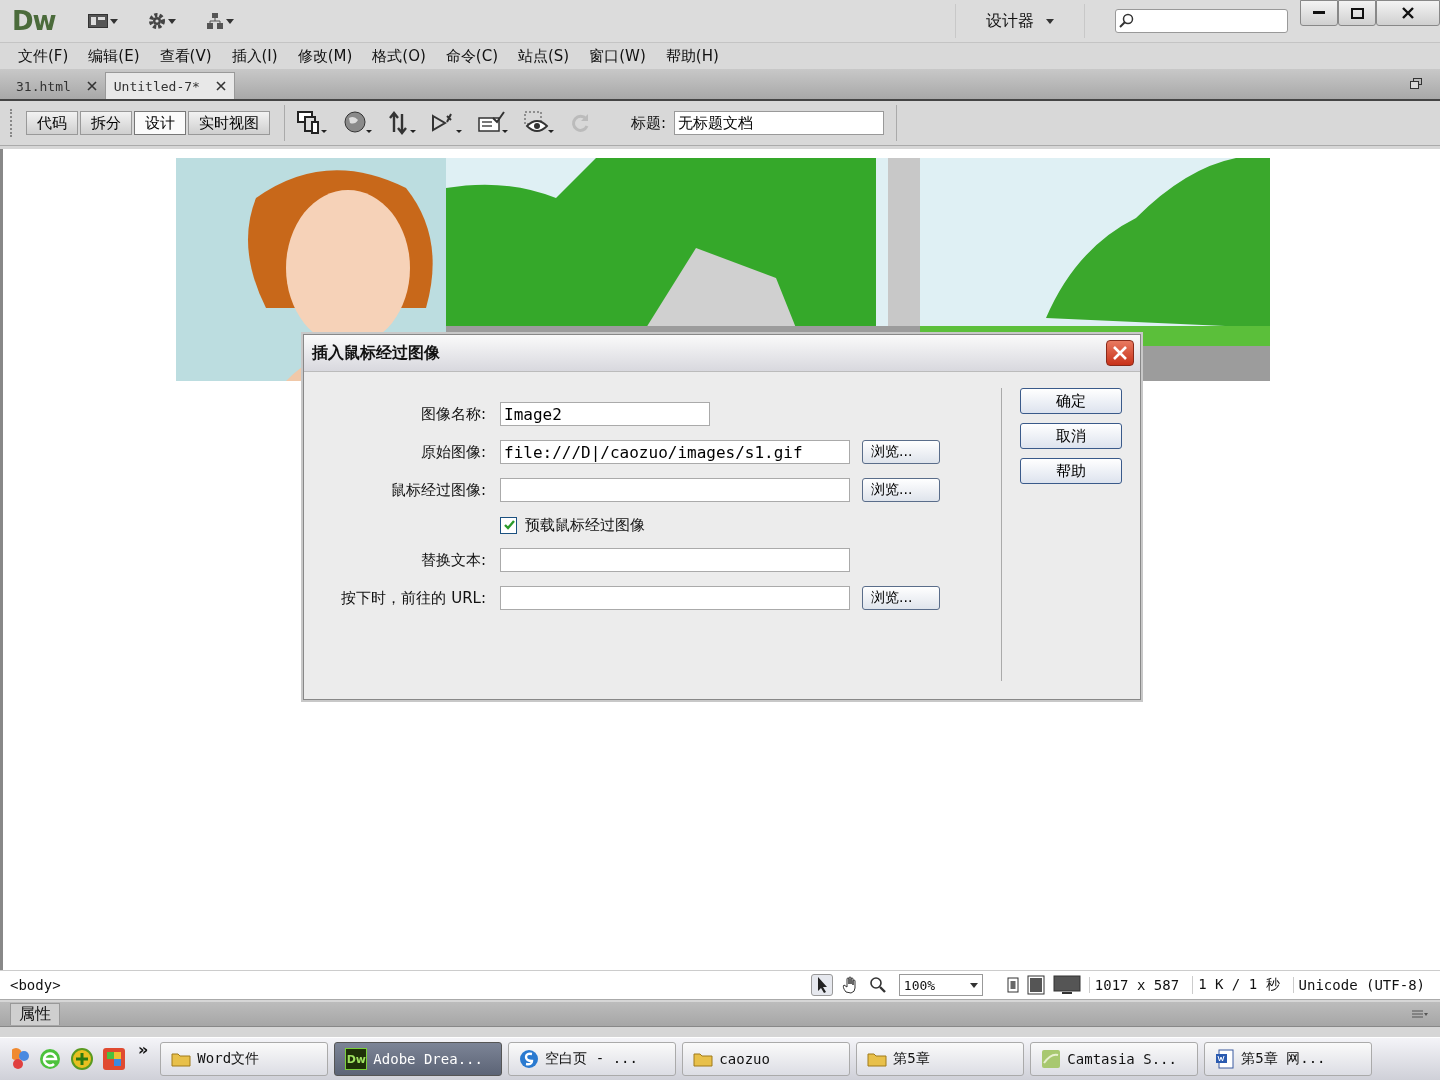 Image resolution: width=1440 pixels, height=1080 pixels. What do you see at coordinates (34, 21) in the screenshot?
I see `app-logo: Dw` at bounding box center [34, 21].